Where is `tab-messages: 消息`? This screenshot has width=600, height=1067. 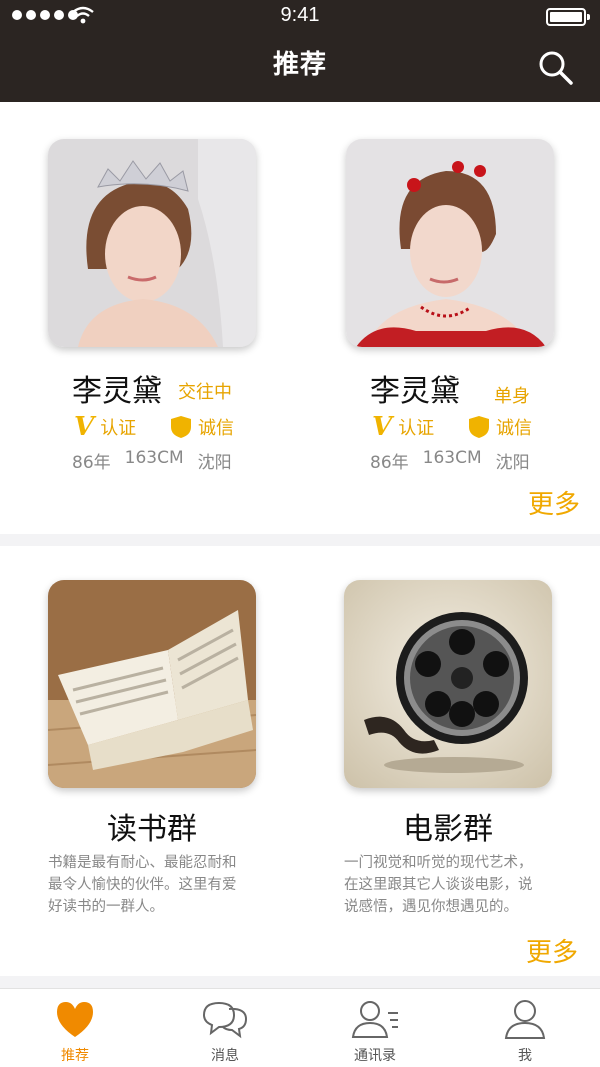 tab-messages: 消息 is located at coordinates (225, 1028).